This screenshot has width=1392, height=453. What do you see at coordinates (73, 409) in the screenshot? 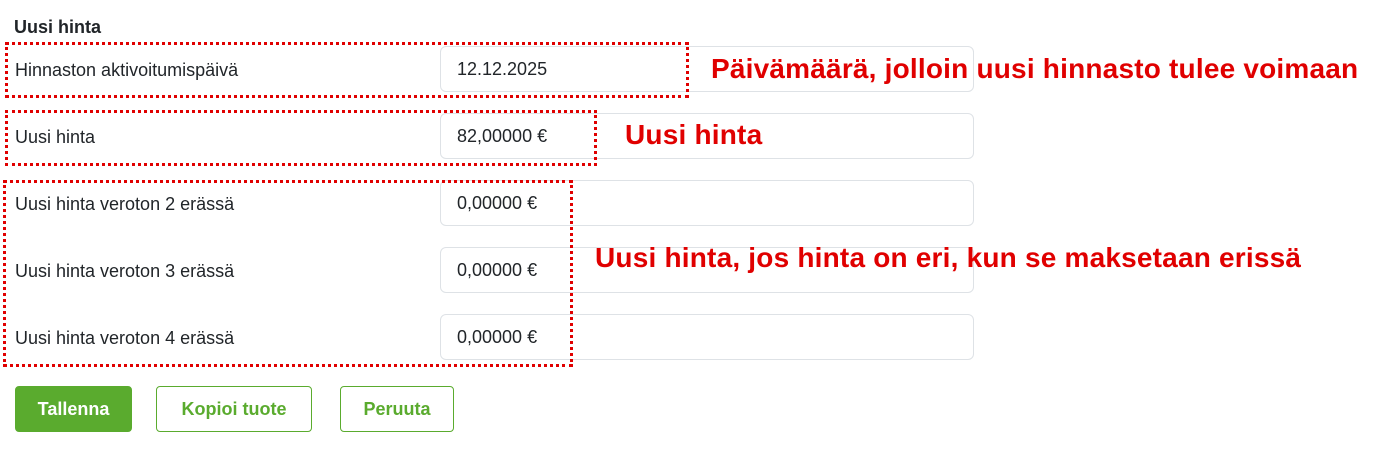
I see `save-button: Tallenna` at bounding box center [73, 409].